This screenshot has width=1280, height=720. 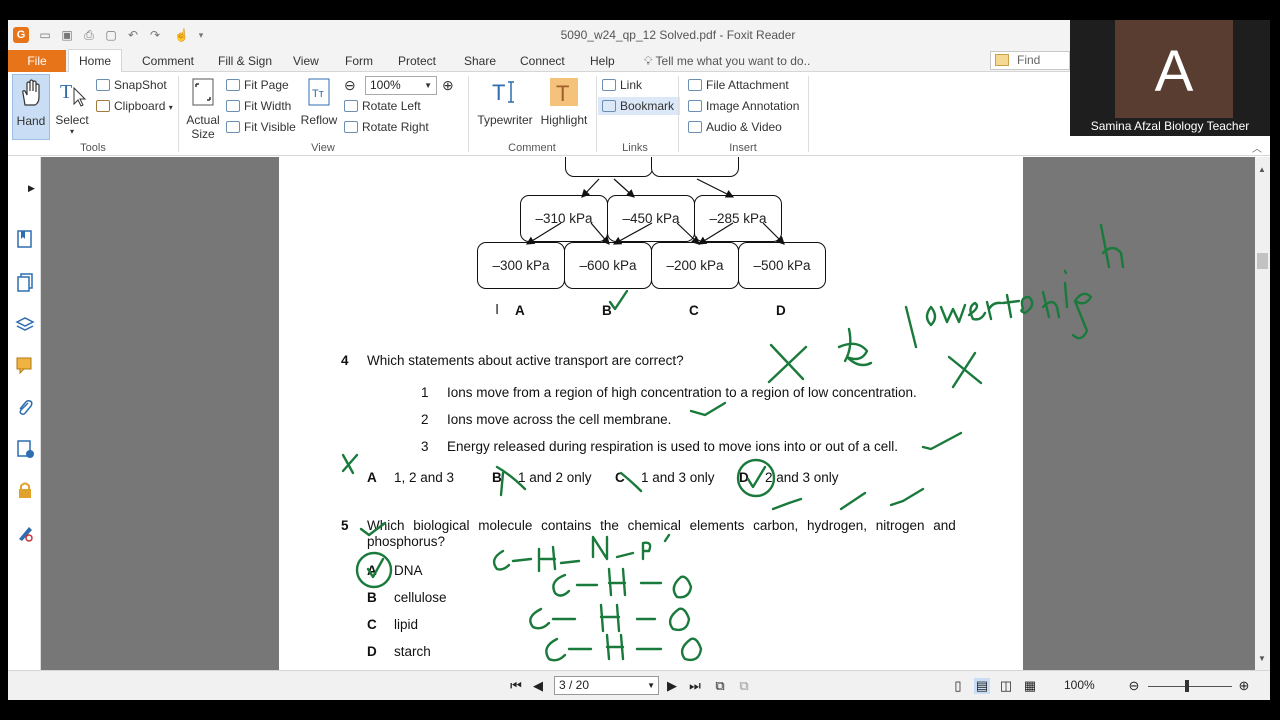 I want to click on typewriter-button: T Typewriter, so click(x=505, y=107).